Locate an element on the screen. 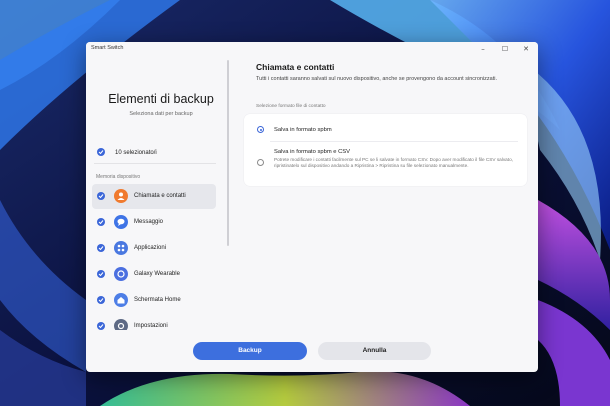 Image resolution: width=610 pixels, height=406 pixels. spbm-option-label: Salva in formato spbm is located at coordinates (303, 130).